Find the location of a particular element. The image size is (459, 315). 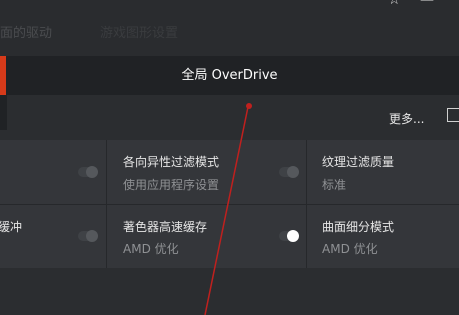

annotation-line is located at coordinates (226, 210).